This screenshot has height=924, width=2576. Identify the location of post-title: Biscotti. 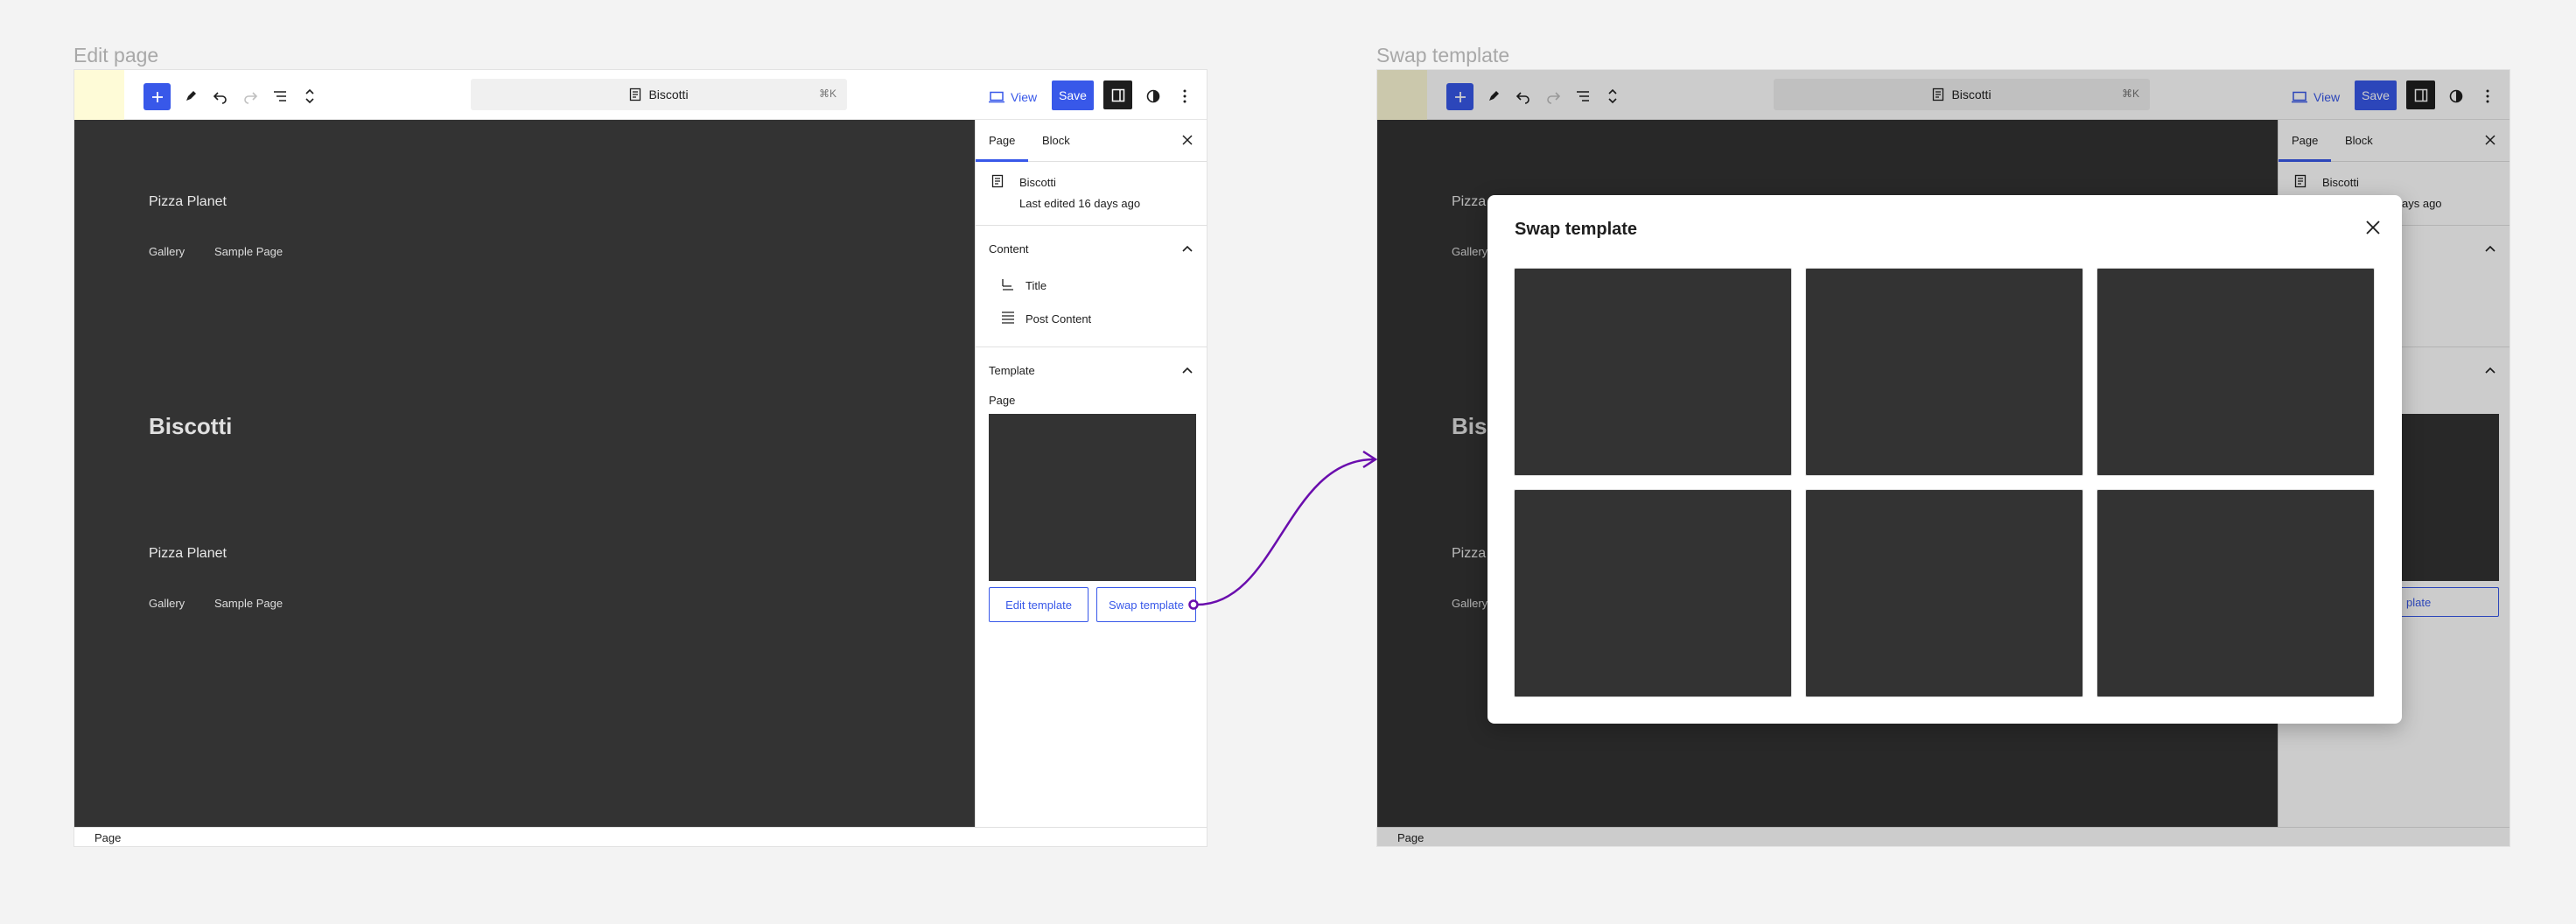
(190, 426).